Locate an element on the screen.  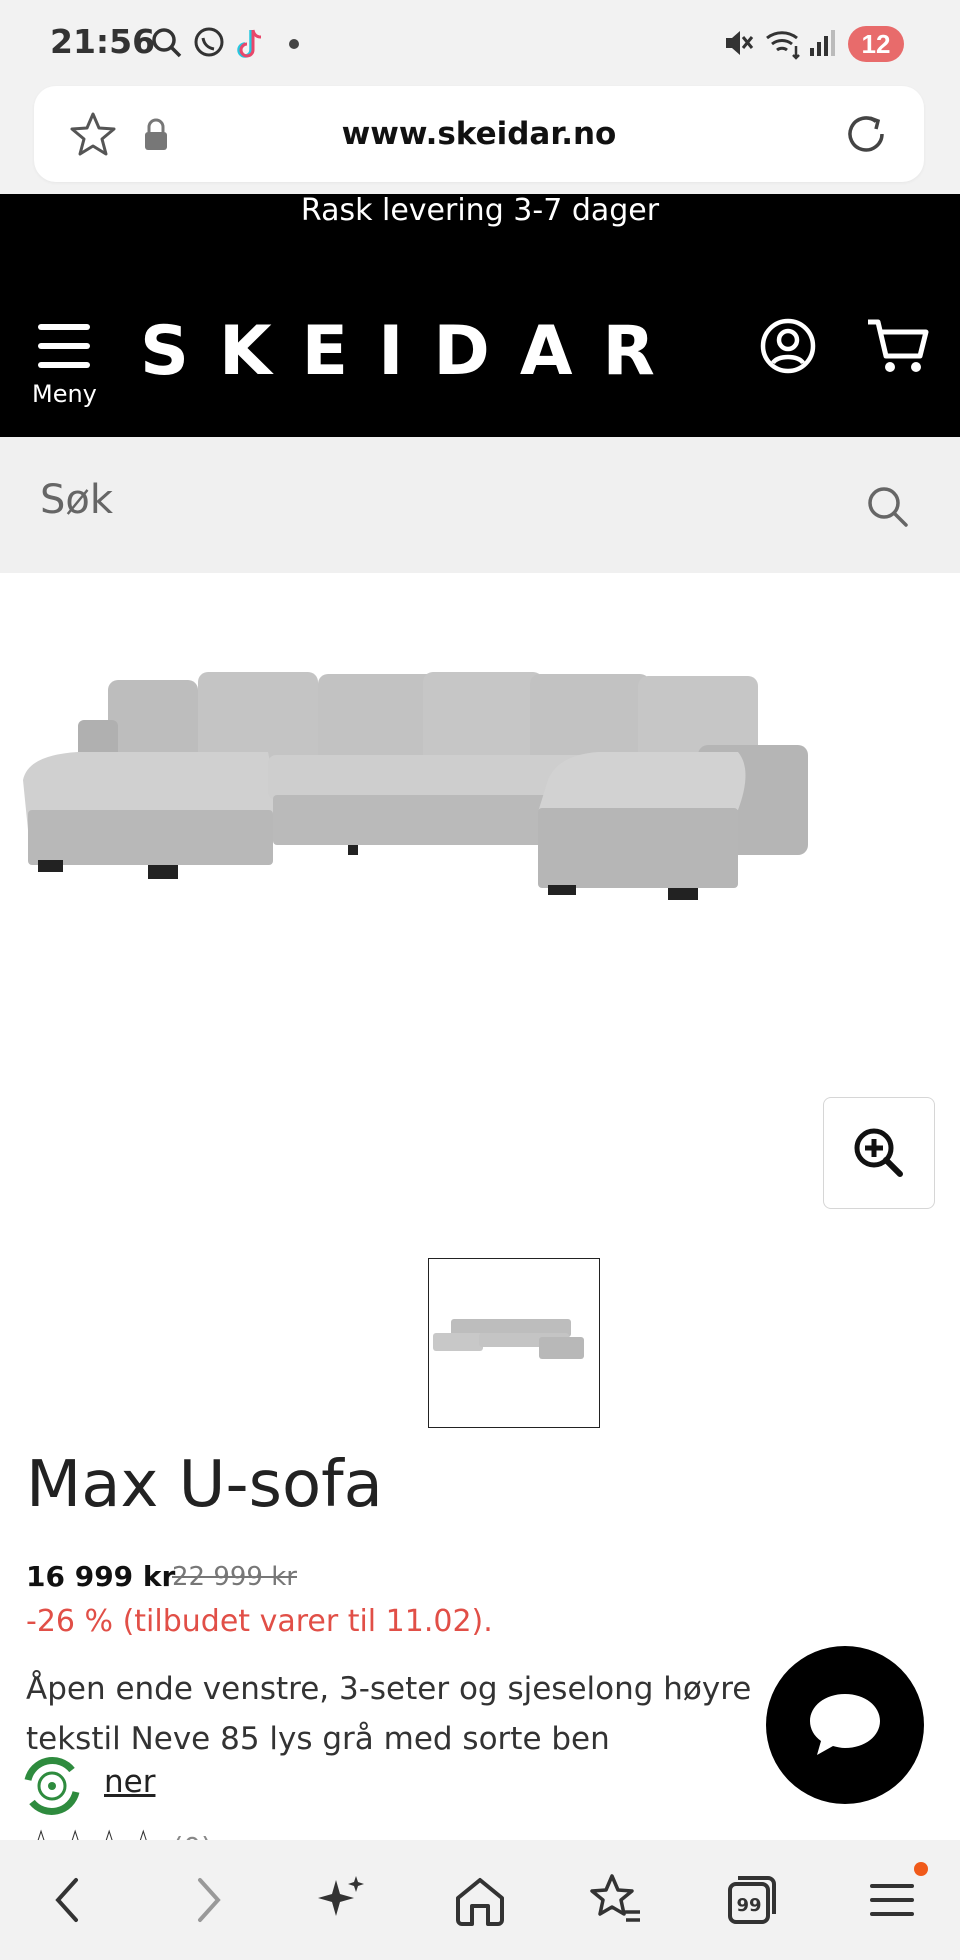
thumbnail-image is located at coordinates (508, 1339).